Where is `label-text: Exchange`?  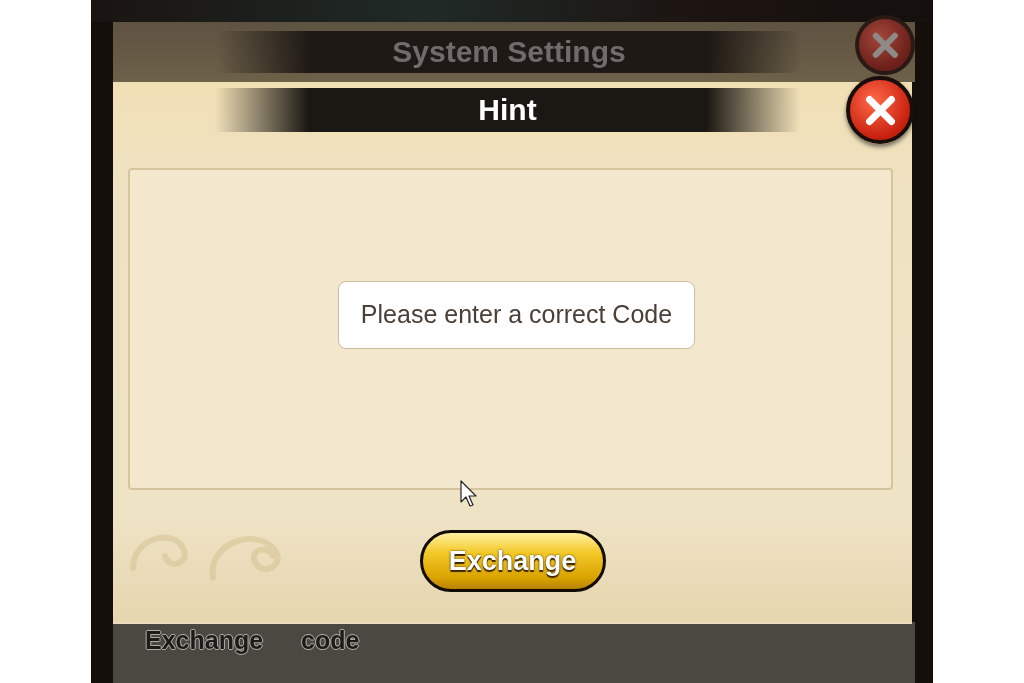
label-text: Exchange is located at coordinates (204, 640).